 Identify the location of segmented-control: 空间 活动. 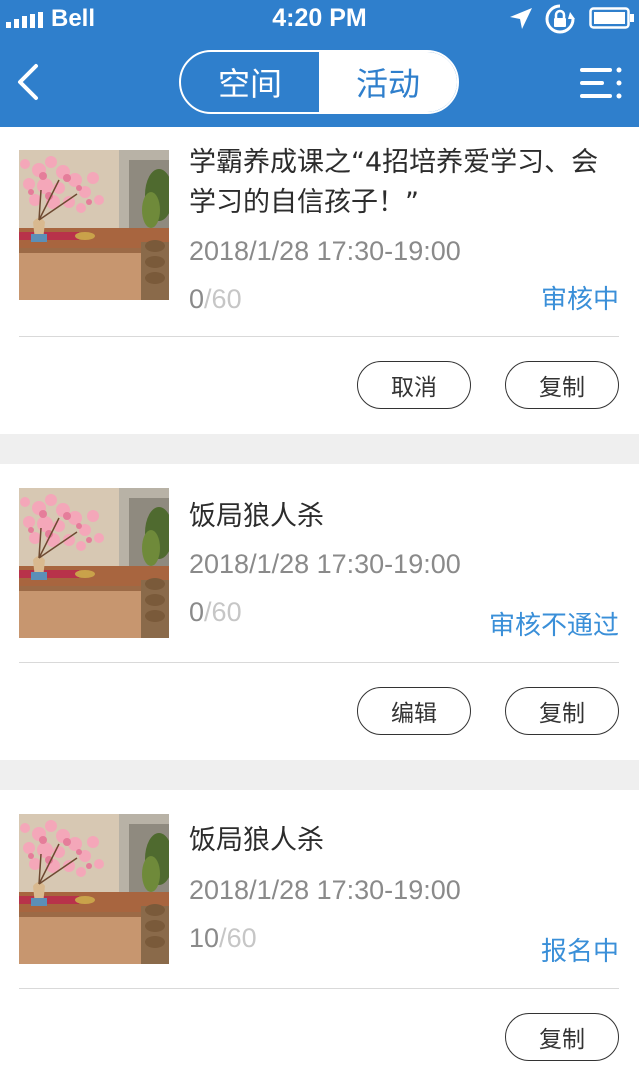
(319, 82).